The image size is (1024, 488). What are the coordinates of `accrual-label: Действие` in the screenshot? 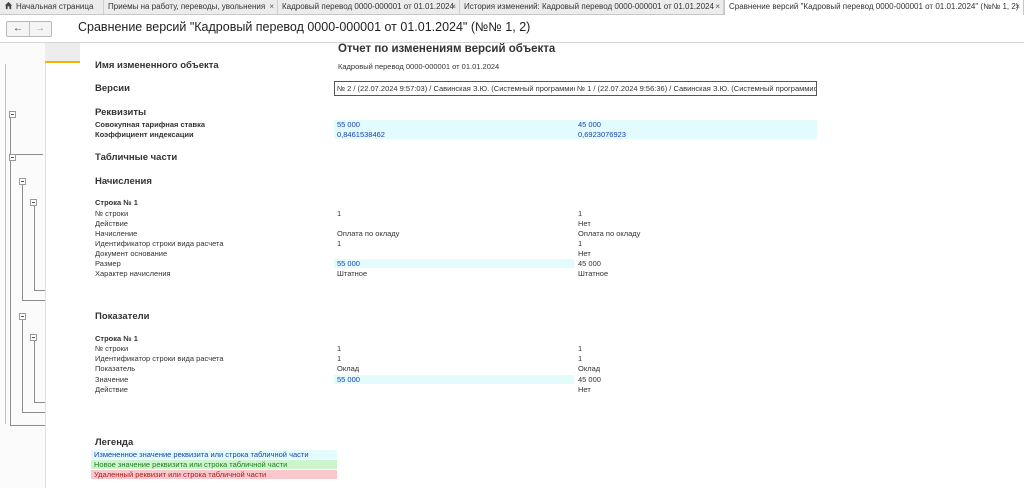 It's located at (111, 223).